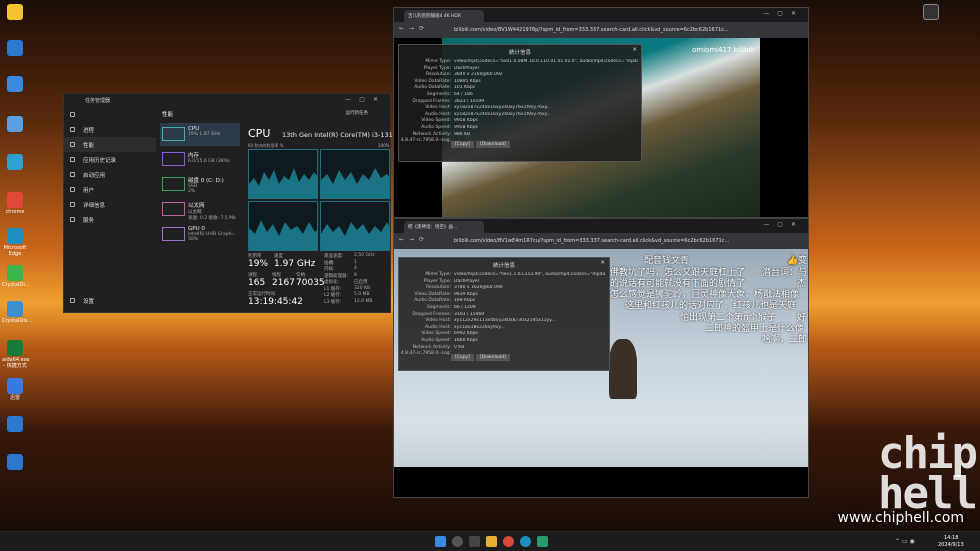 The height and width of the screenshot is (551, 980). I want to click on start-icon, so click(440, 541).